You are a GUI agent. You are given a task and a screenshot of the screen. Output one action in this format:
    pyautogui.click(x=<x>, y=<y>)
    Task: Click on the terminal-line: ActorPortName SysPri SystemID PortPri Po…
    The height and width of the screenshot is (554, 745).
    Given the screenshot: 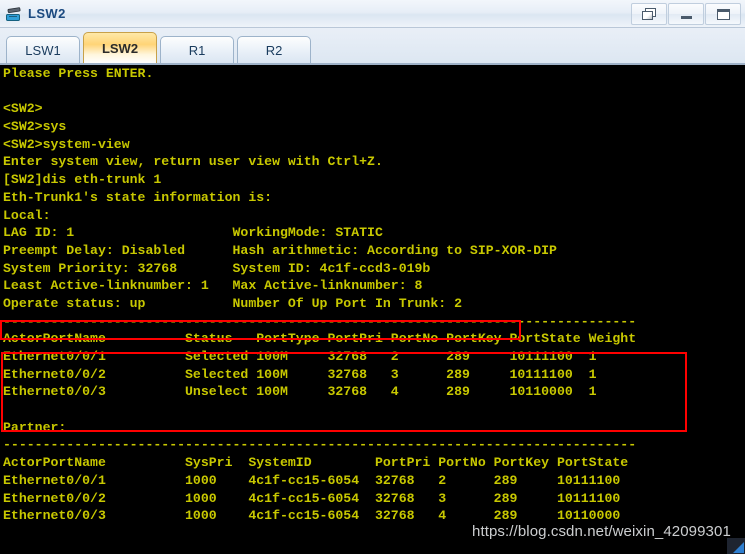 What is the action you would take?
    pyautogui.click(x=316, y=463)
    